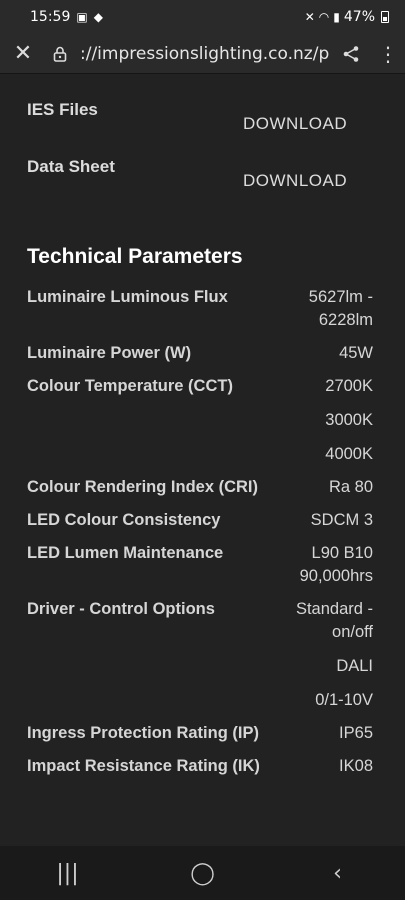  I want to click on file-label-ies: IES Files, so click(62, 109).